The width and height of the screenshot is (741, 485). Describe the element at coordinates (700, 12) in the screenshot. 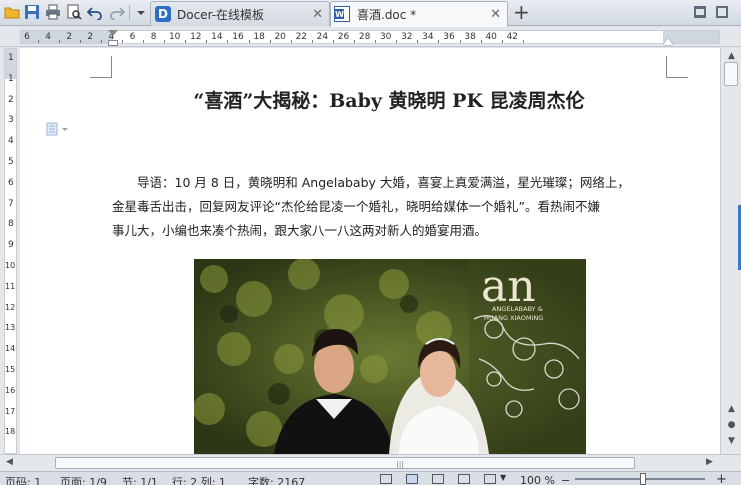

I see `window-menu-icon` at that location.